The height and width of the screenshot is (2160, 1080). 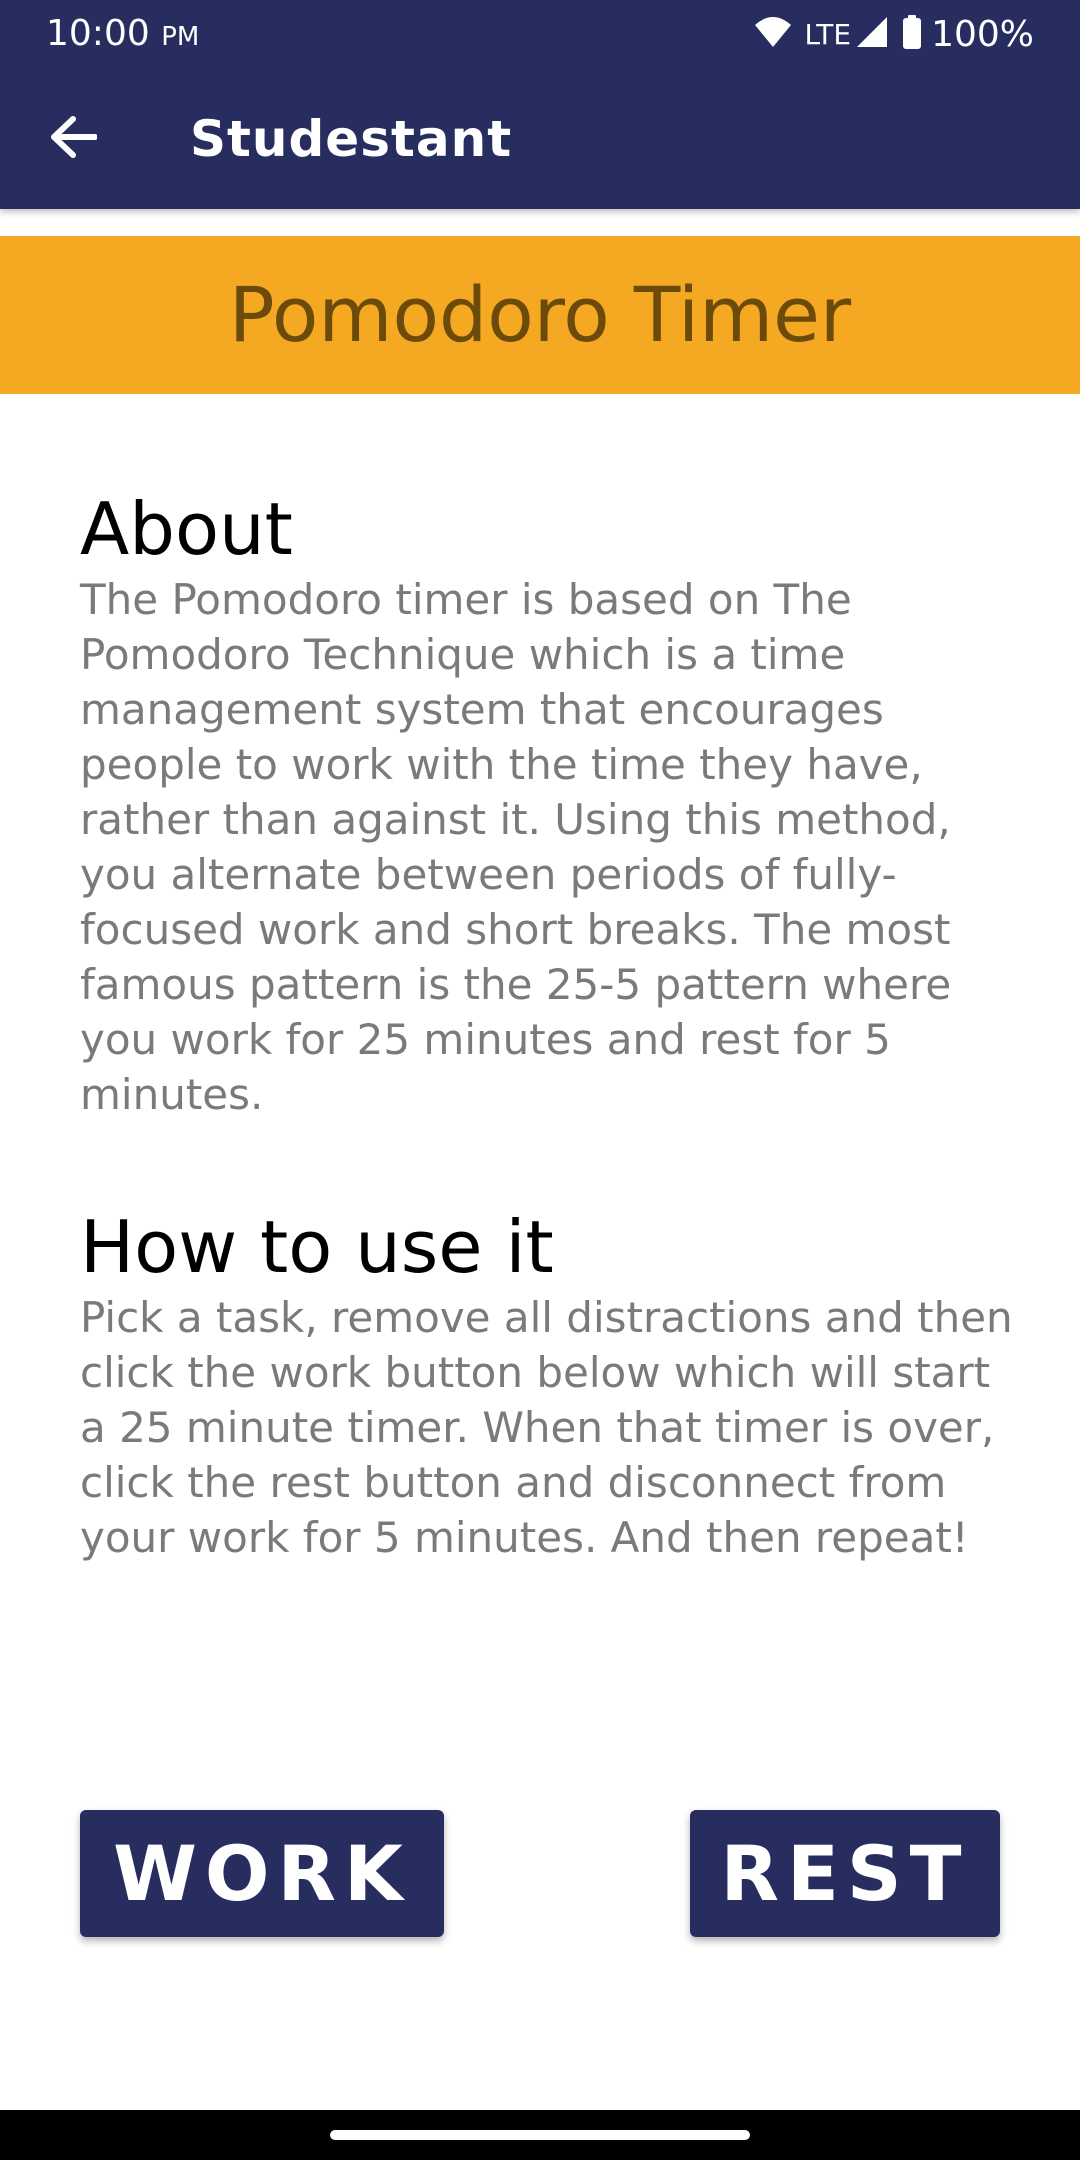 I want to click on back-button, so click(x=73, y=139).